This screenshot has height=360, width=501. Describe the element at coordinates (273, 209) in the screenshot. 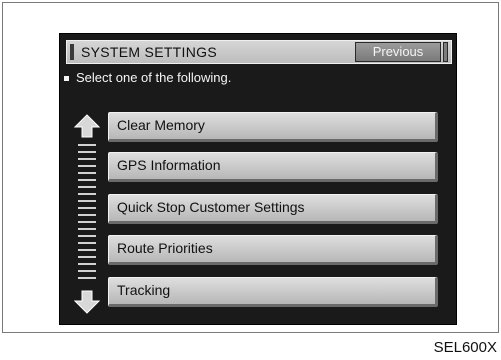

I see `menu-item-quick-stop-customer-settings: Quick Stop Customer Settings` at that location.